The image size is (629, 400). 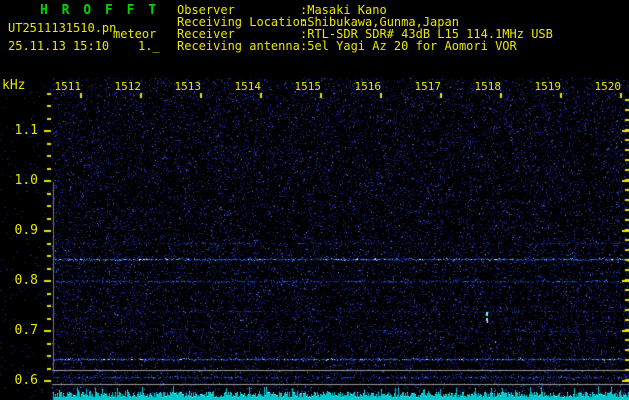 I want to click on y-tick-label-1.1: 1.1, so click(x=26, y=130).